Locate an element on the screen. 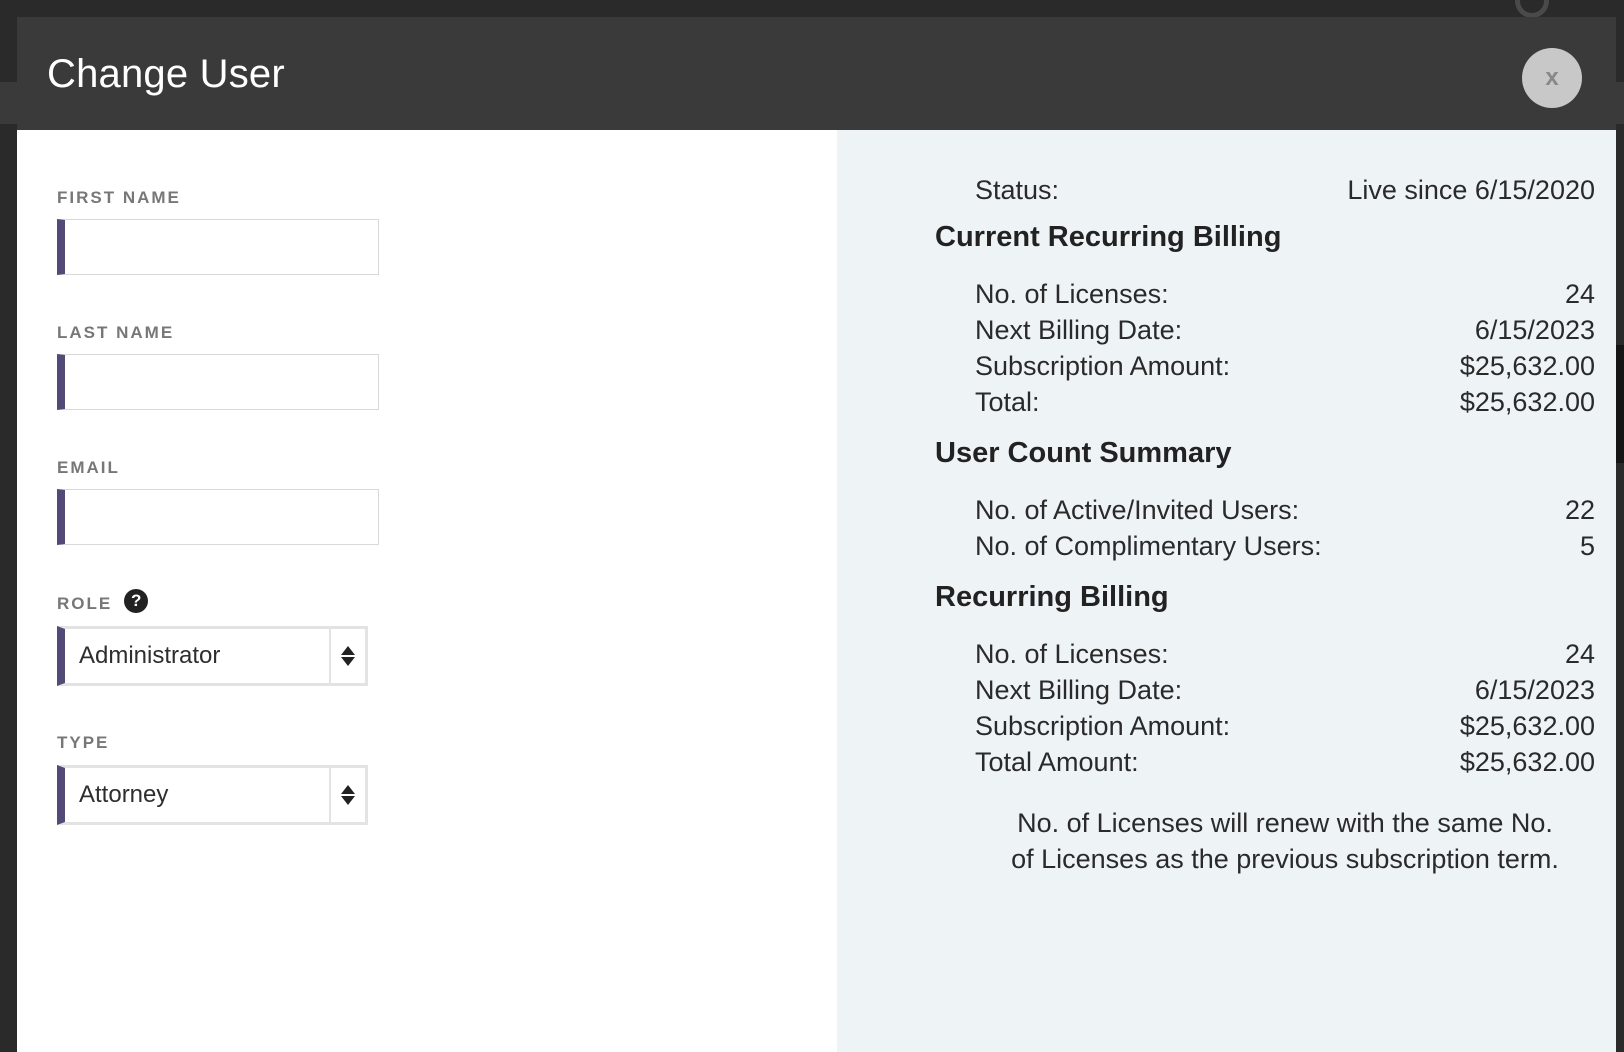 This screenshot has height=1052, width=1624. info-row: Total Amount: $25,632.00 is located at coordinates (1285, 762).